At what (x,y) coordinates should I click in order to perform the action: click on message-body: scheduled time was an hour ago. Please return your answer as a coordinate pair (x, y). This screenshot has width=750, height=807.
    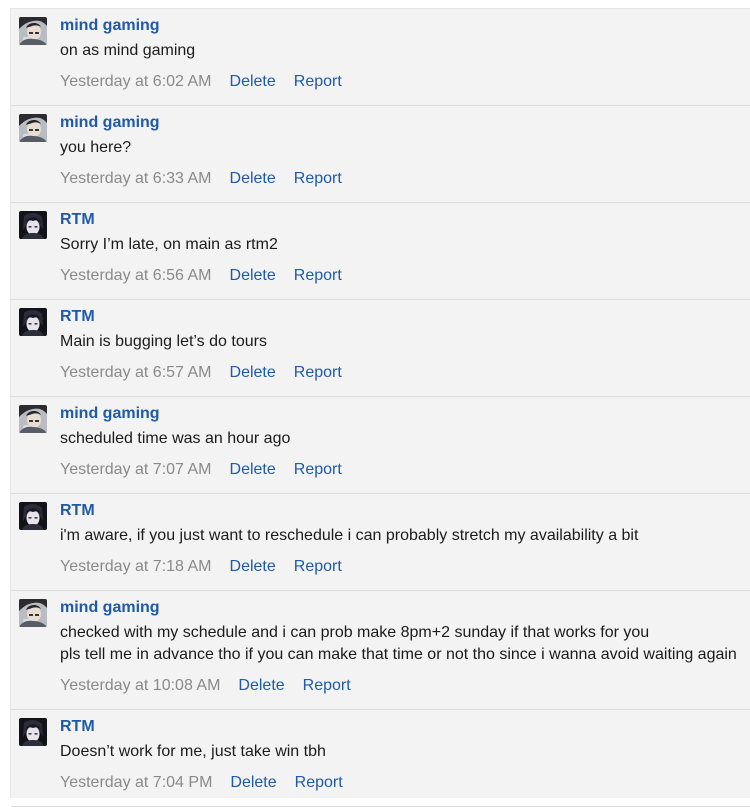
    Looking at the image, I should click on (175, 439).